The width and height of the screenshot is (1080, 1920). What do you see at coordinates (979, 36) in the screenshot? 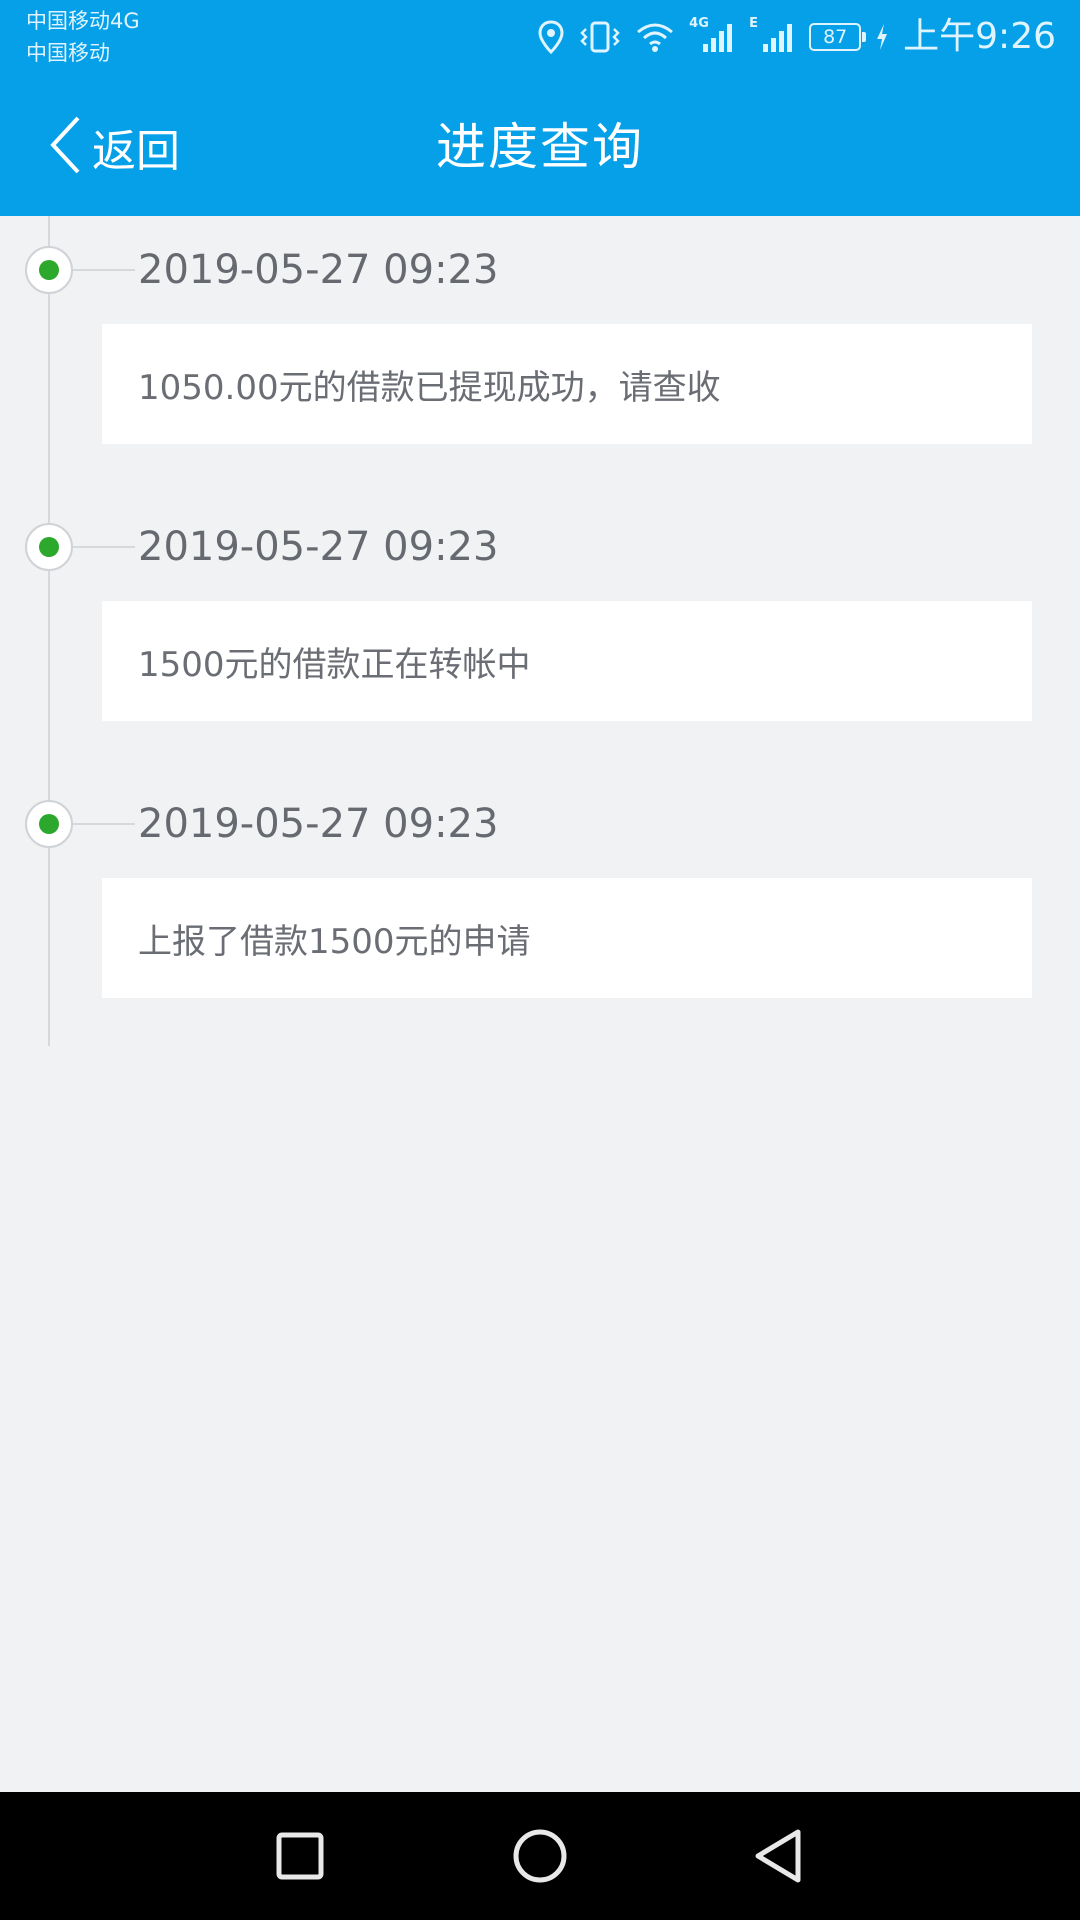
I see `status-clock: 上午9:26` at bounding box center [979, 36].